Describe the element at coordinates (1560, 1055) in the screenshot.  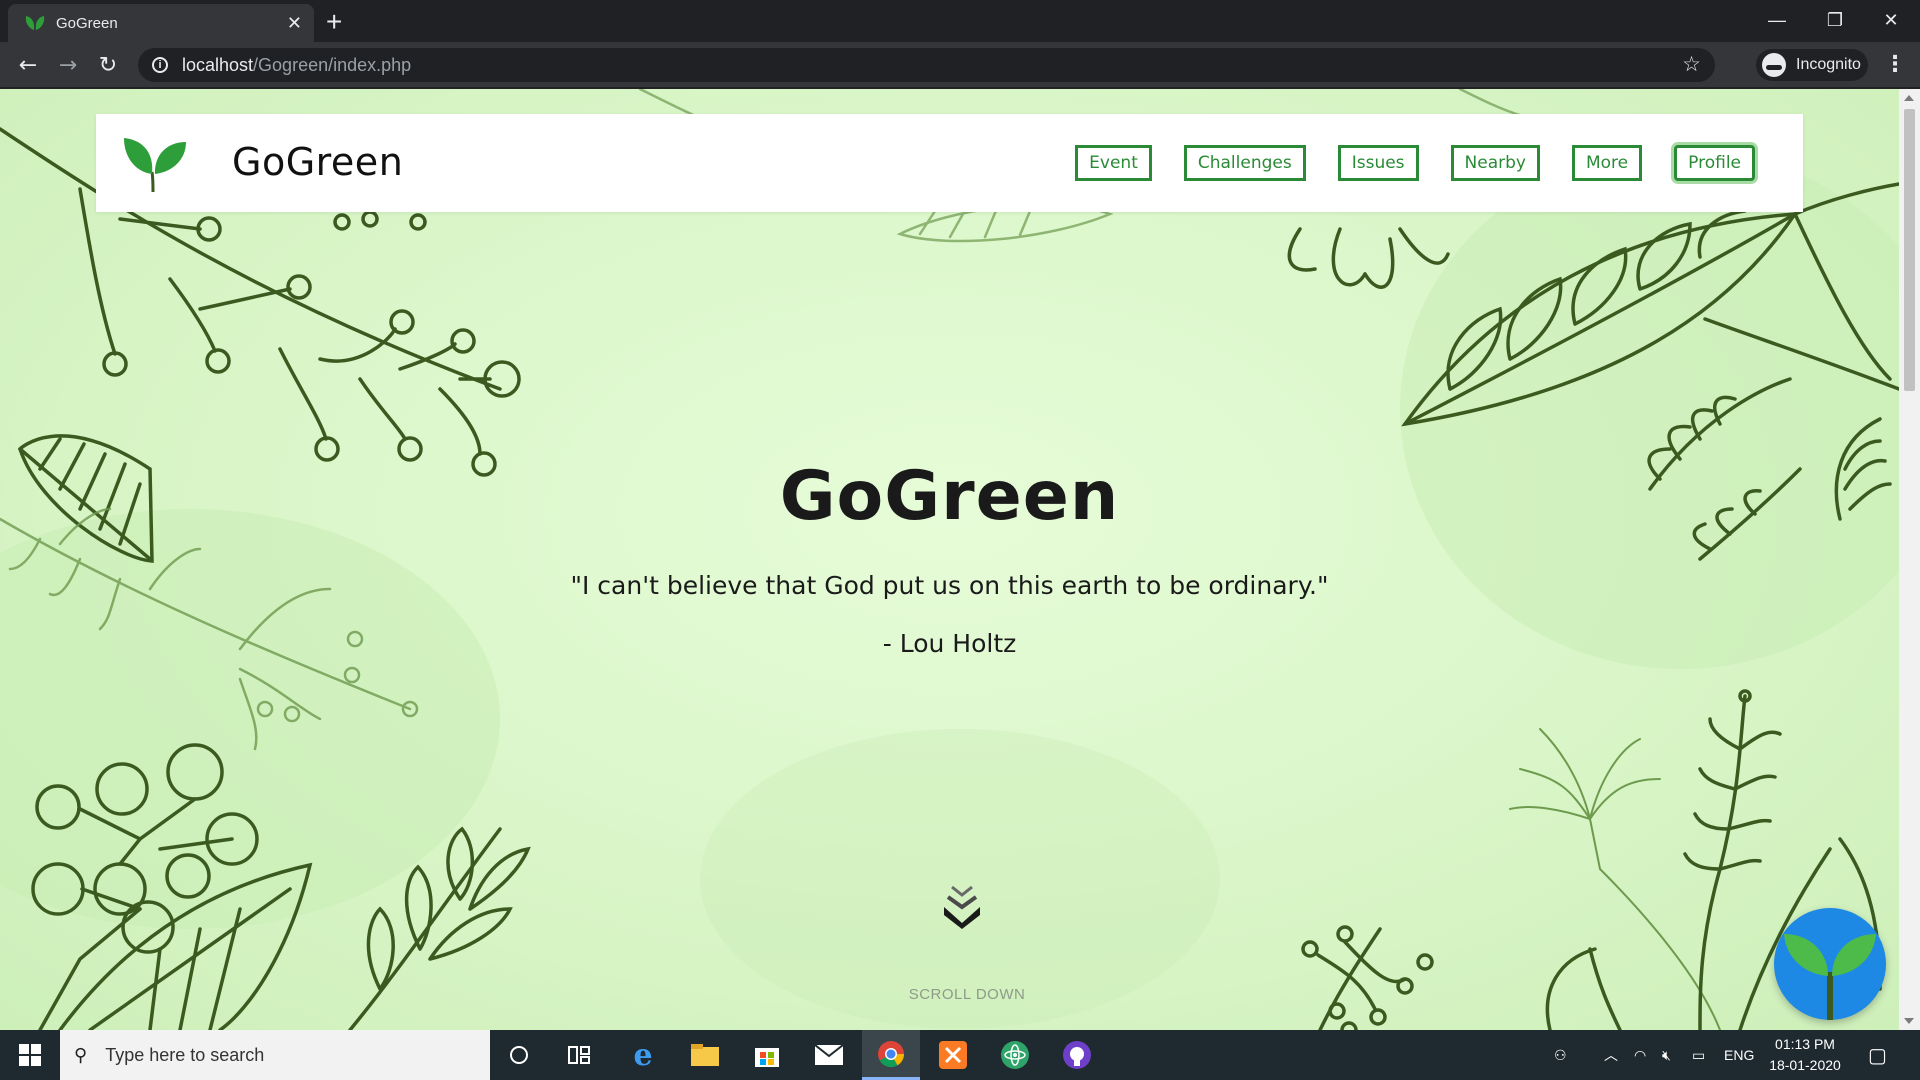
I see `people-icon: ⚇` at that location.